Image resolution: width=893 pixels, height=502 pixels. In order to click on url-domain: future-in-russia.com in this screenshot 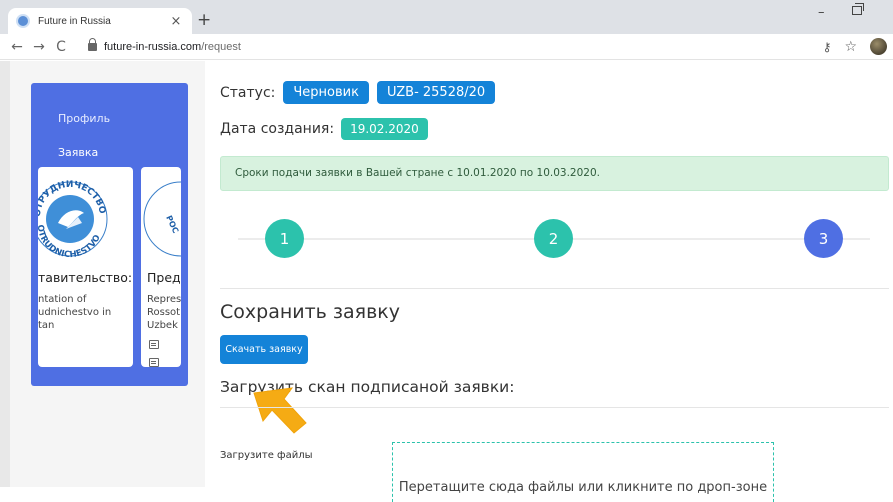, I will do `click(153, 46)`.